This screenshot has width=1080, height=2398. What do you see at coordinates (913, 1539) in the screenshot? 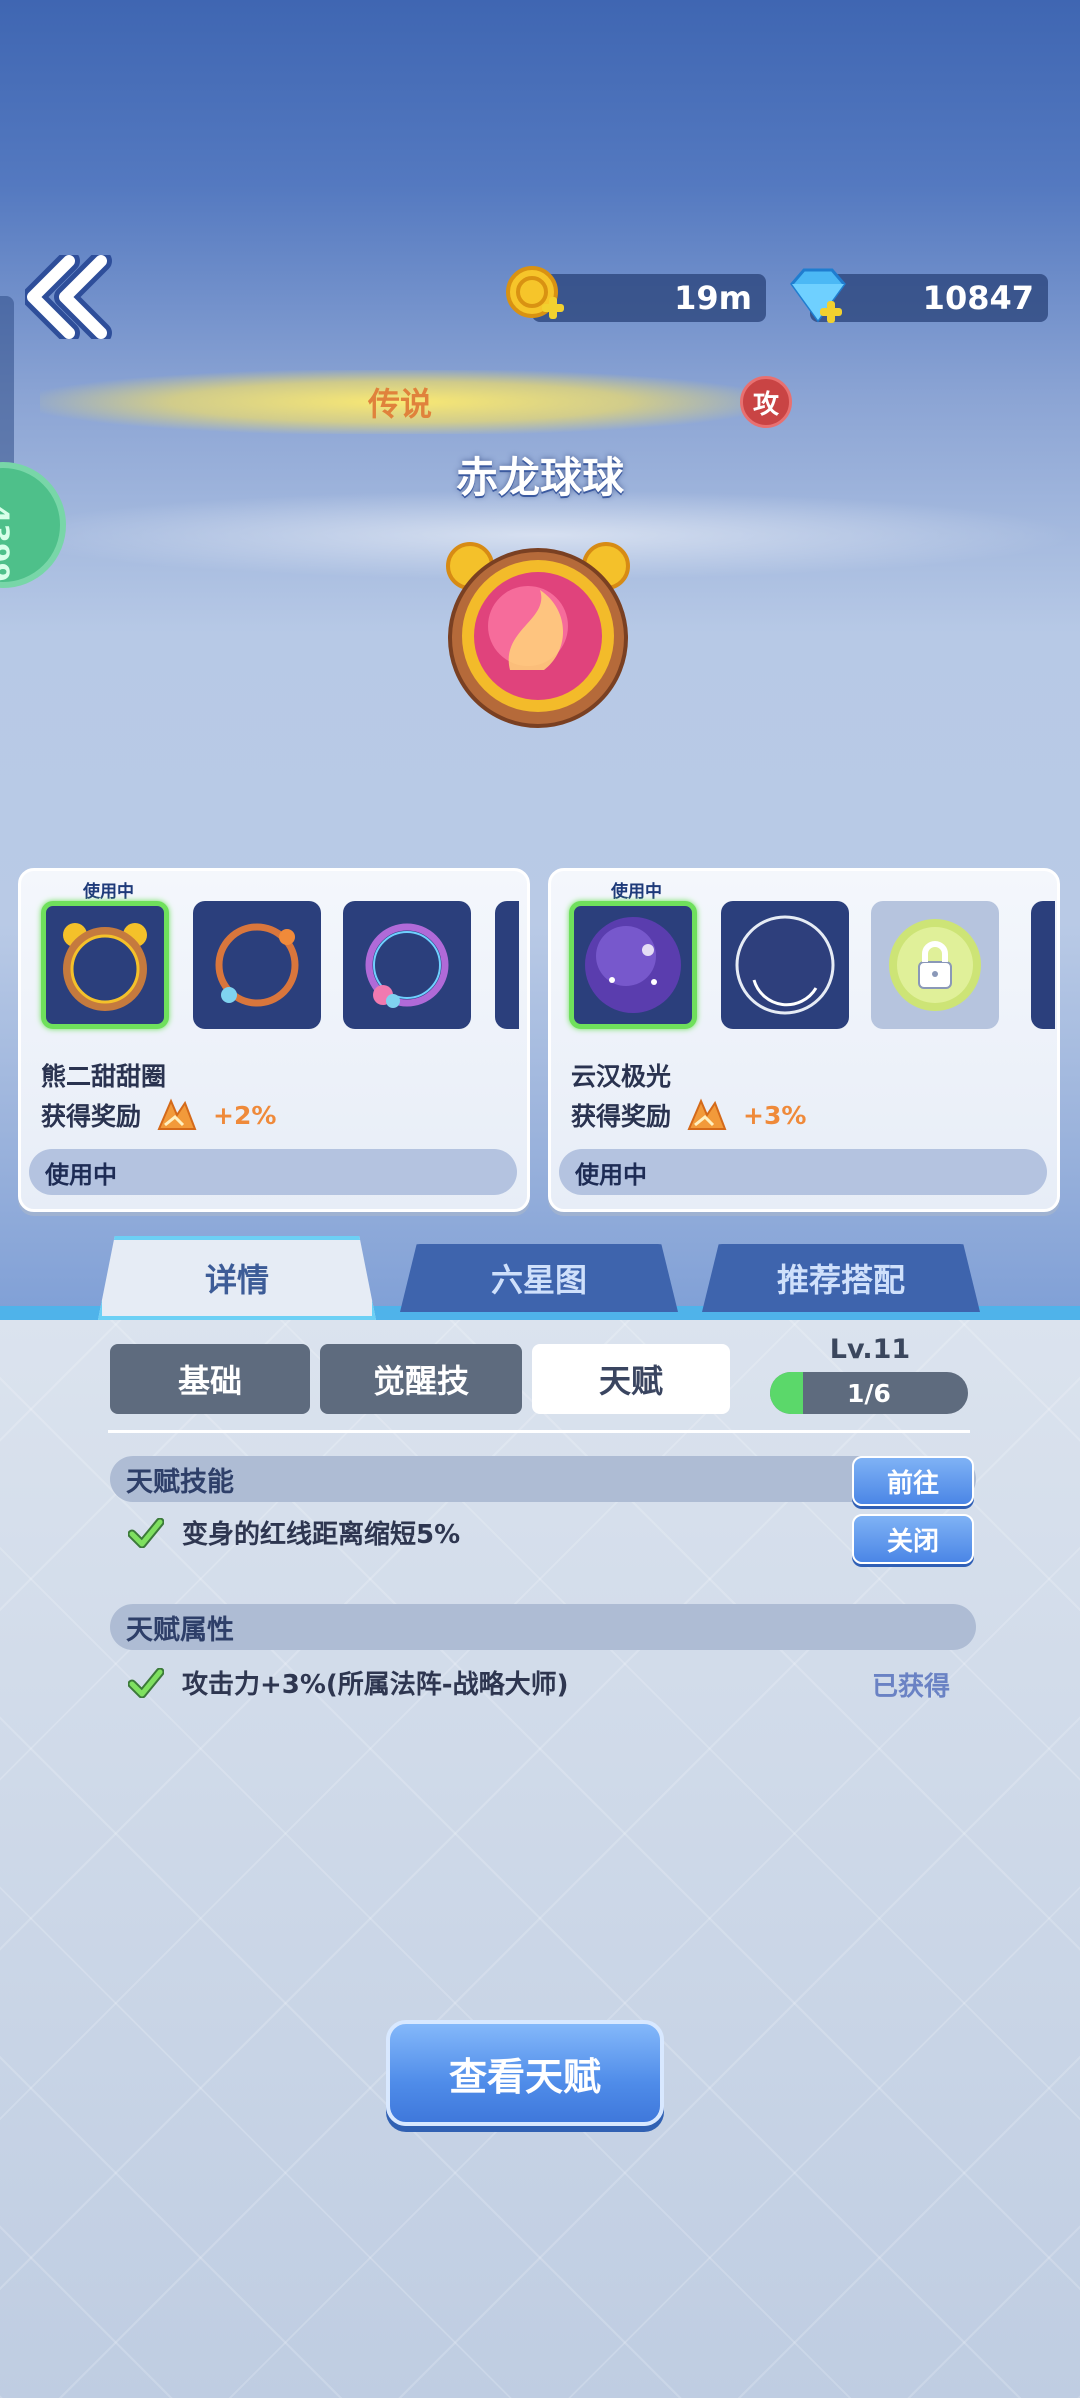
I see `close-button: 关闭` at bounding box center [913, 1539].